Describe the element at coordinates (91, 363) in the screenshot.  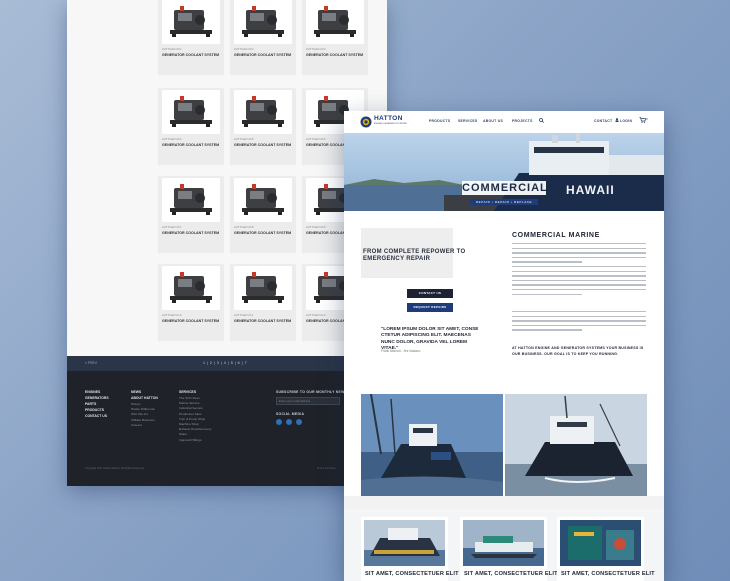
I see `pagination-prev: « PREV` at that location.